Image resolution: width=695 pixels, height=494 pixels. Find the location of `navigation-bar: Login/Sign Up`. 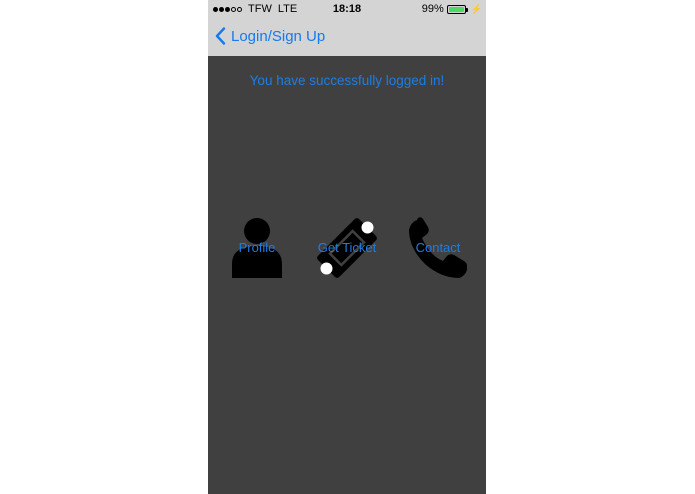

navigation-bar: Login/Sign Up is located at coordinates (347, 37).